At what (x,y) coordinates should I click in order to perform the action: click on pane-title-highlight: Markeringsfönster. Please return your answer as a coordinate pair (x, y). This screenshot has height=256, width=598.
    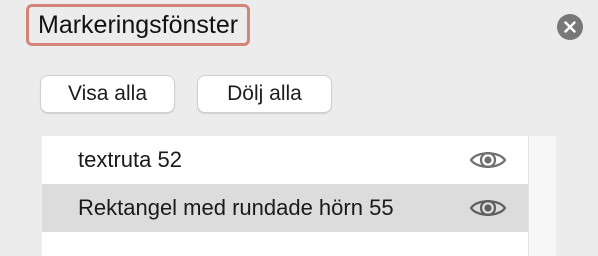
    Looking at the image, I should click on (138, 25).